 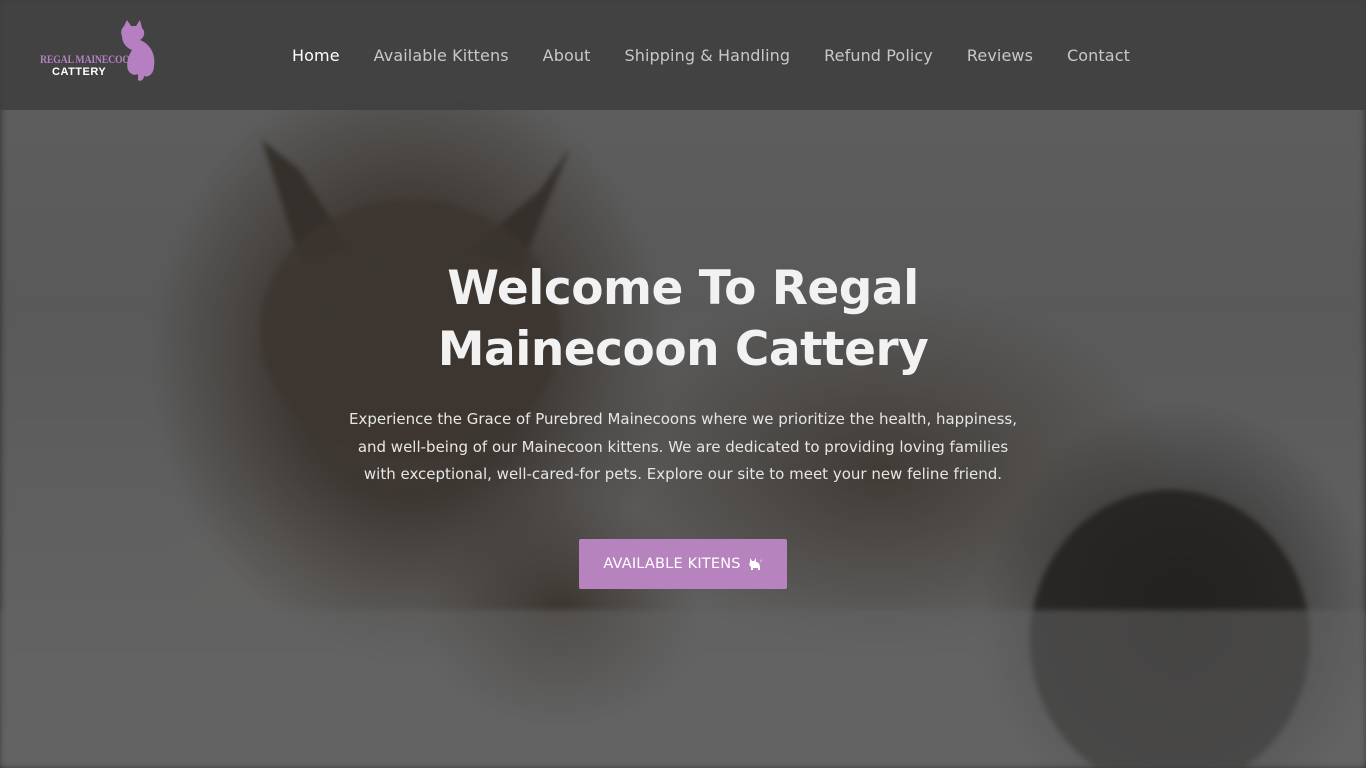 What do you see at coordinates (1098, 55) in the screenshot?
I see `nav-contact: Contact` at bounding box center [1098, 55].